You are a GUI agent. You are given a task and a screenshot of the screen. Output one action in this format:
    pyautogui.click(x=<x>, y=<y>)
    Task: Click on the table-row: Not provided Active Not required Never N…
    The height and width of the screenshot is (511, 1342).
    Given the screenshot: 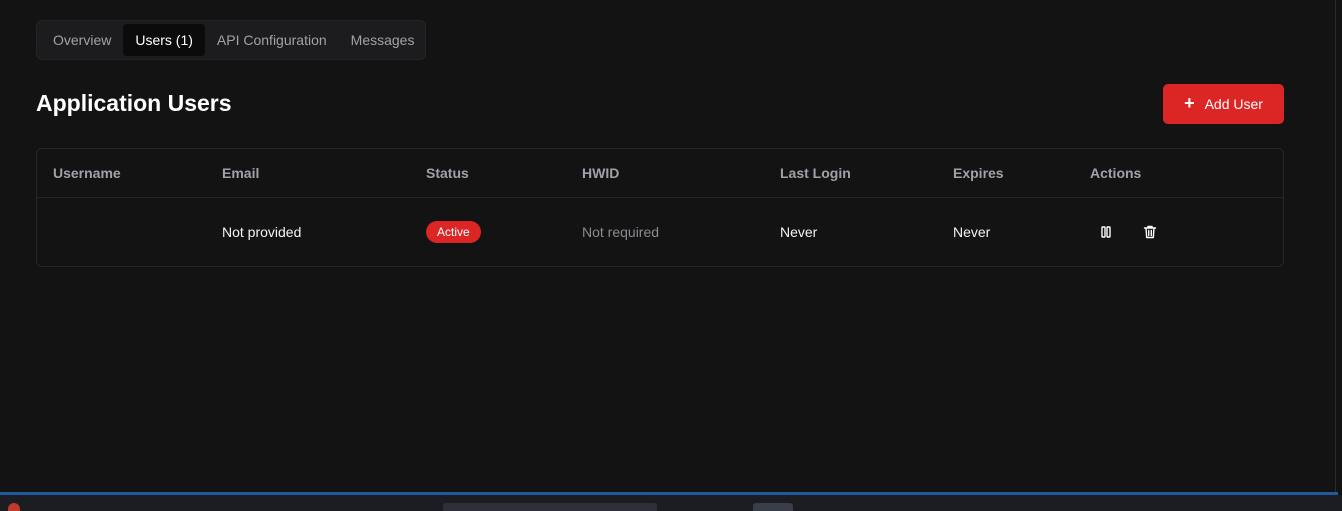 What is the action you would take?
    pyautogui.click(x=660, y=232)
    